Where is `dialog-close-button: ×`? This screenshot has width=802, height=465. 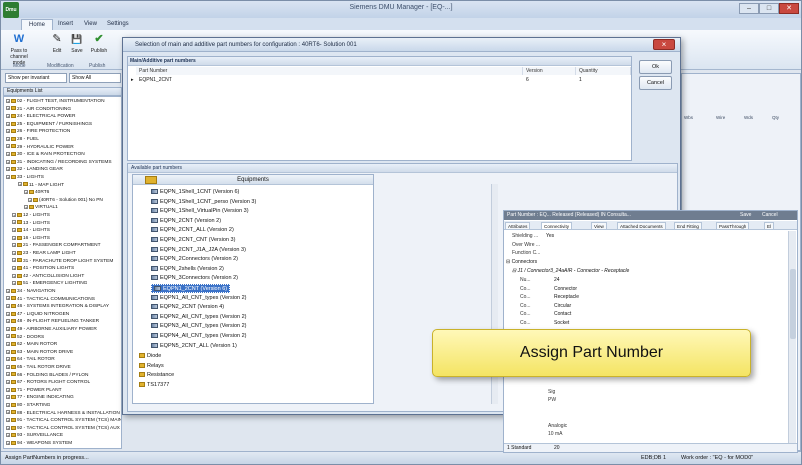 dialog-close-button: × is located at coordinates (664, 44).